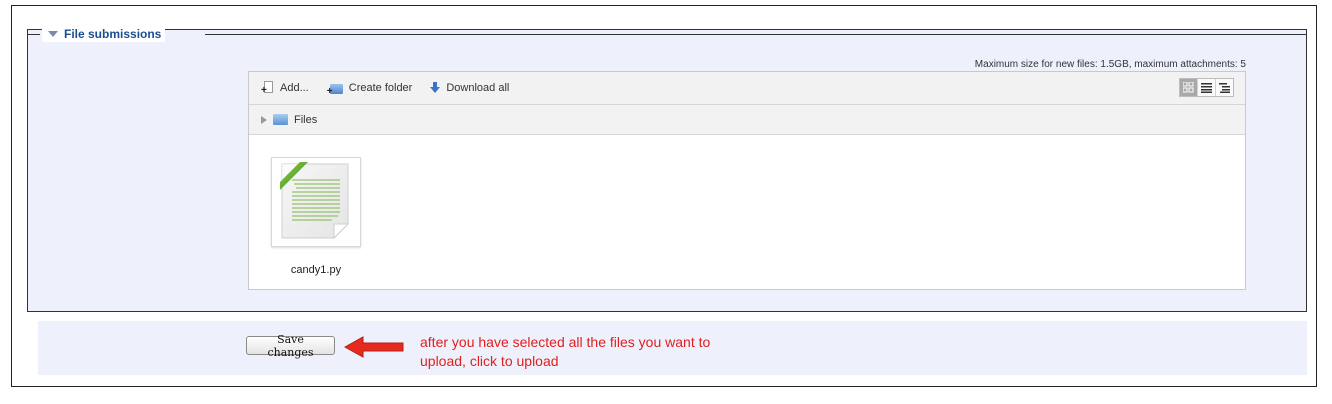 This screenshot has height=404, width=1332. I want to click on file-manager-toolbar: + Add... + Create folder Download all, so click(747, 88).